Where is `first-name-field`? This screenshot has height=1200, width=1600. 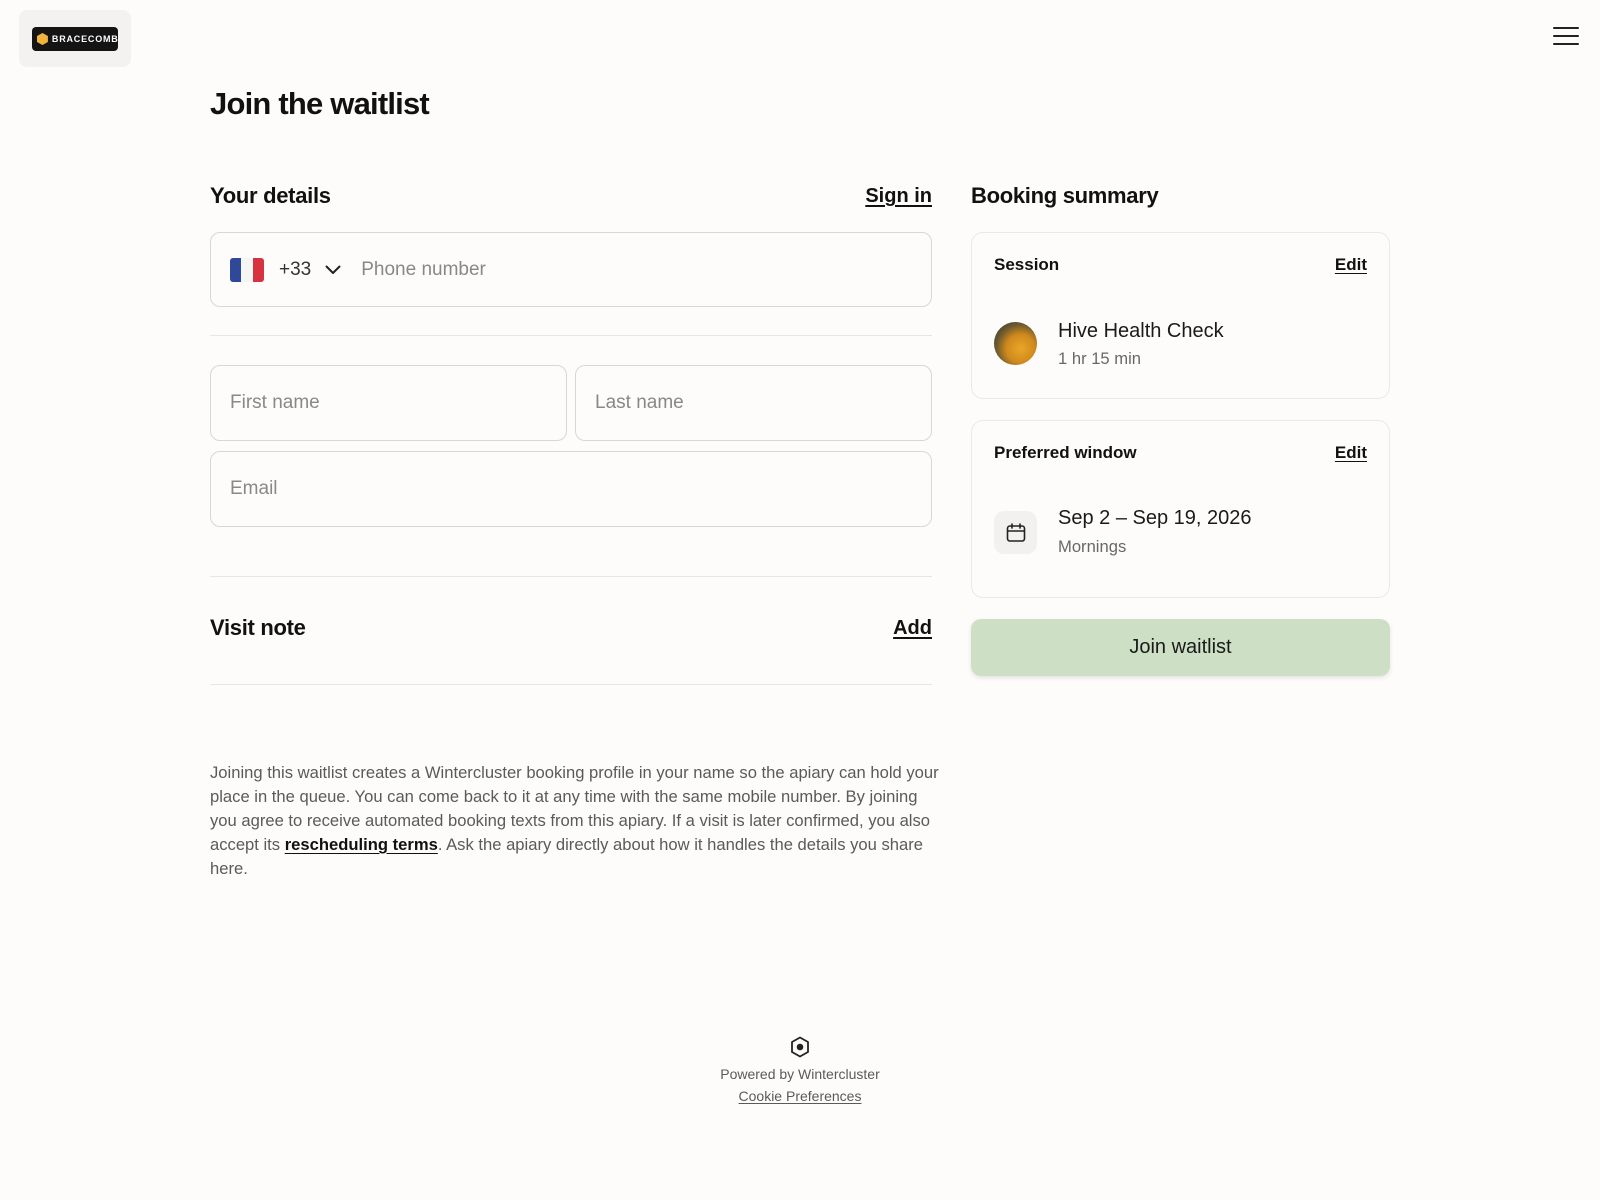
first-name-field is located at coordinates (388, 403).